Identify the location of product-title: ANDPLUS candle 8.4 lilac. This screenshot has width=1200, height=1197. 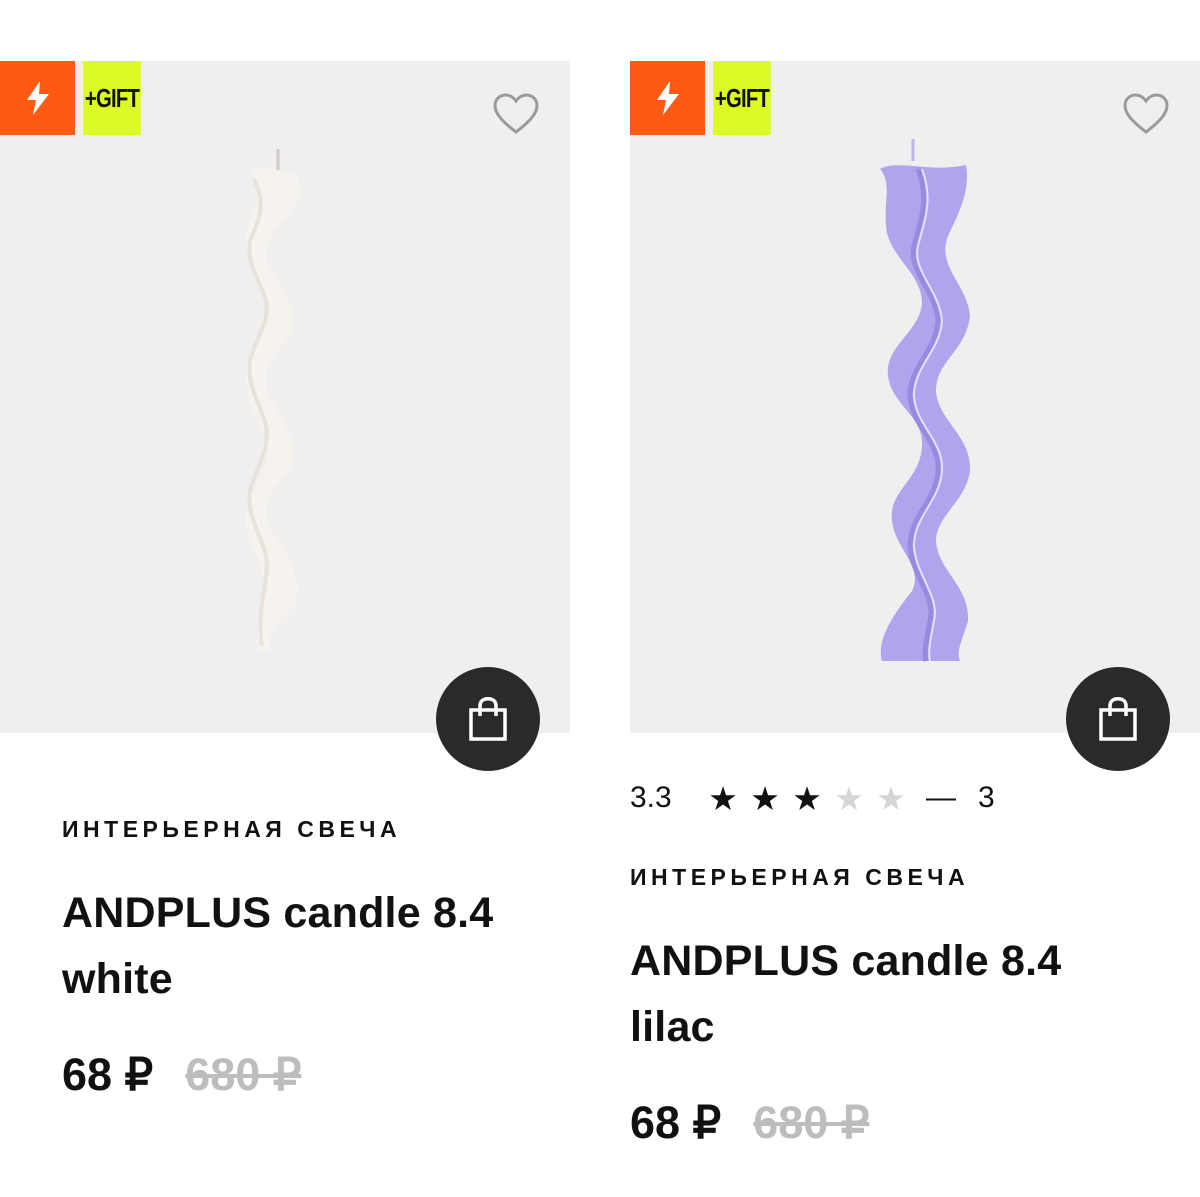
(880, 994).